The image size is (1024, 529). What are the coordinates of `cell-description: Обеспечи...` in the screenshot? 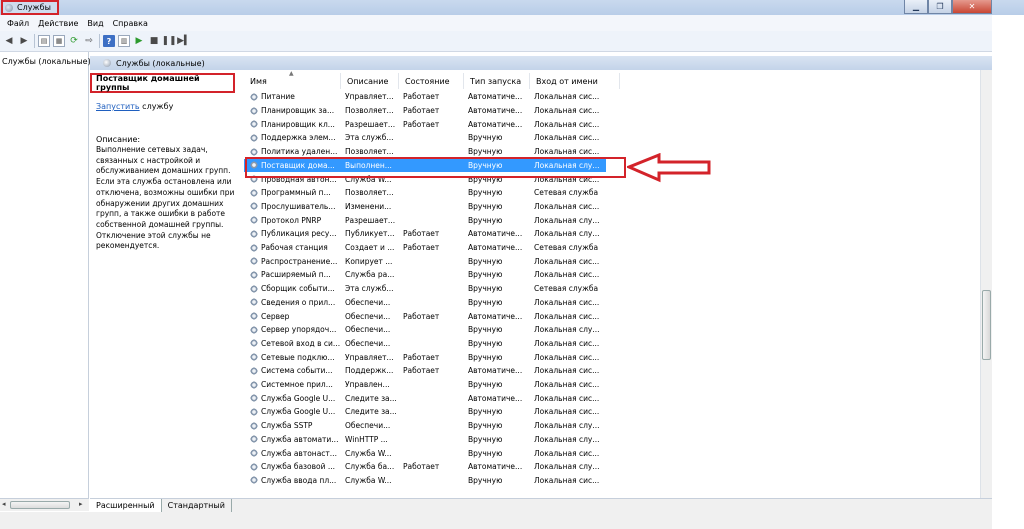 It's located at (368, 330).